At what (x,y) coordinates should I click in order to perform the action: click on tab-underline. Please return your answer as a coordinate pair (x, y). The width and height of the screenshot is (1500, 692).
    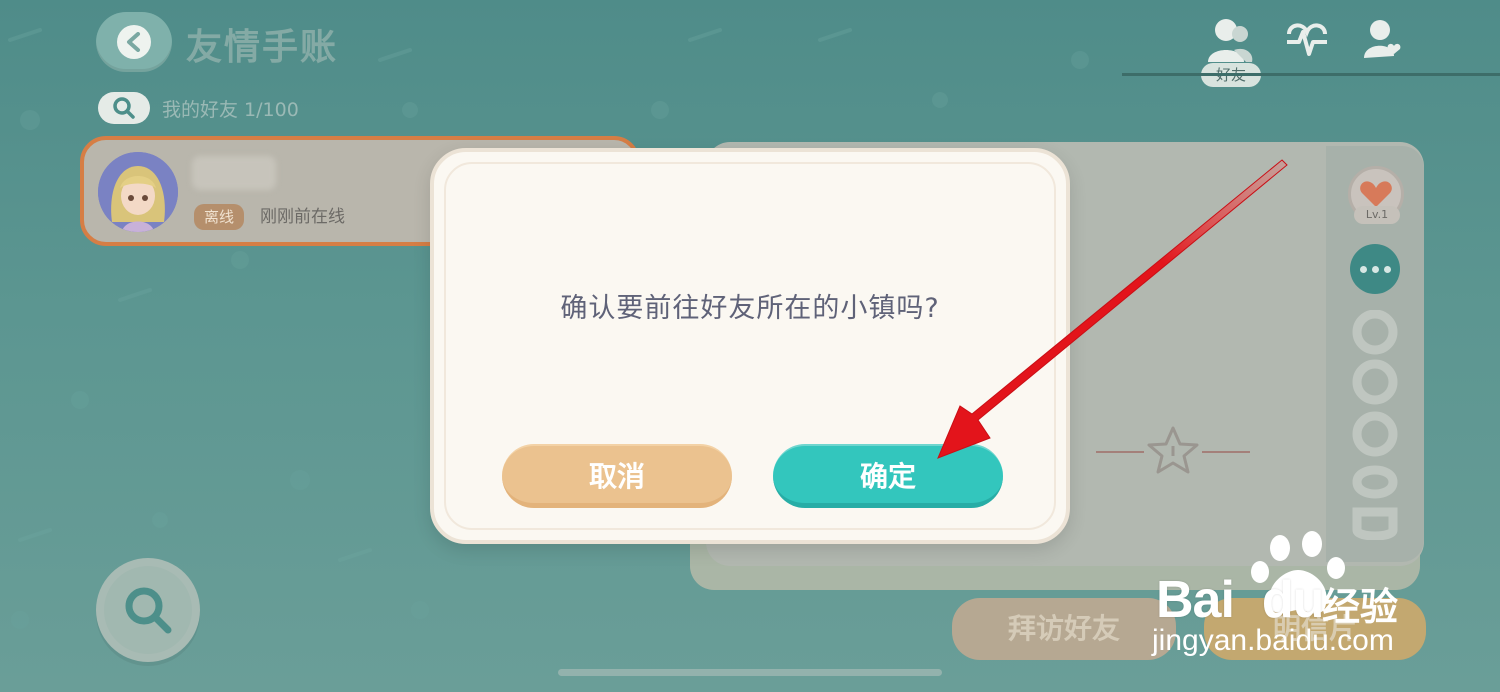
    Looking at the image, I should click on (1311, 74).